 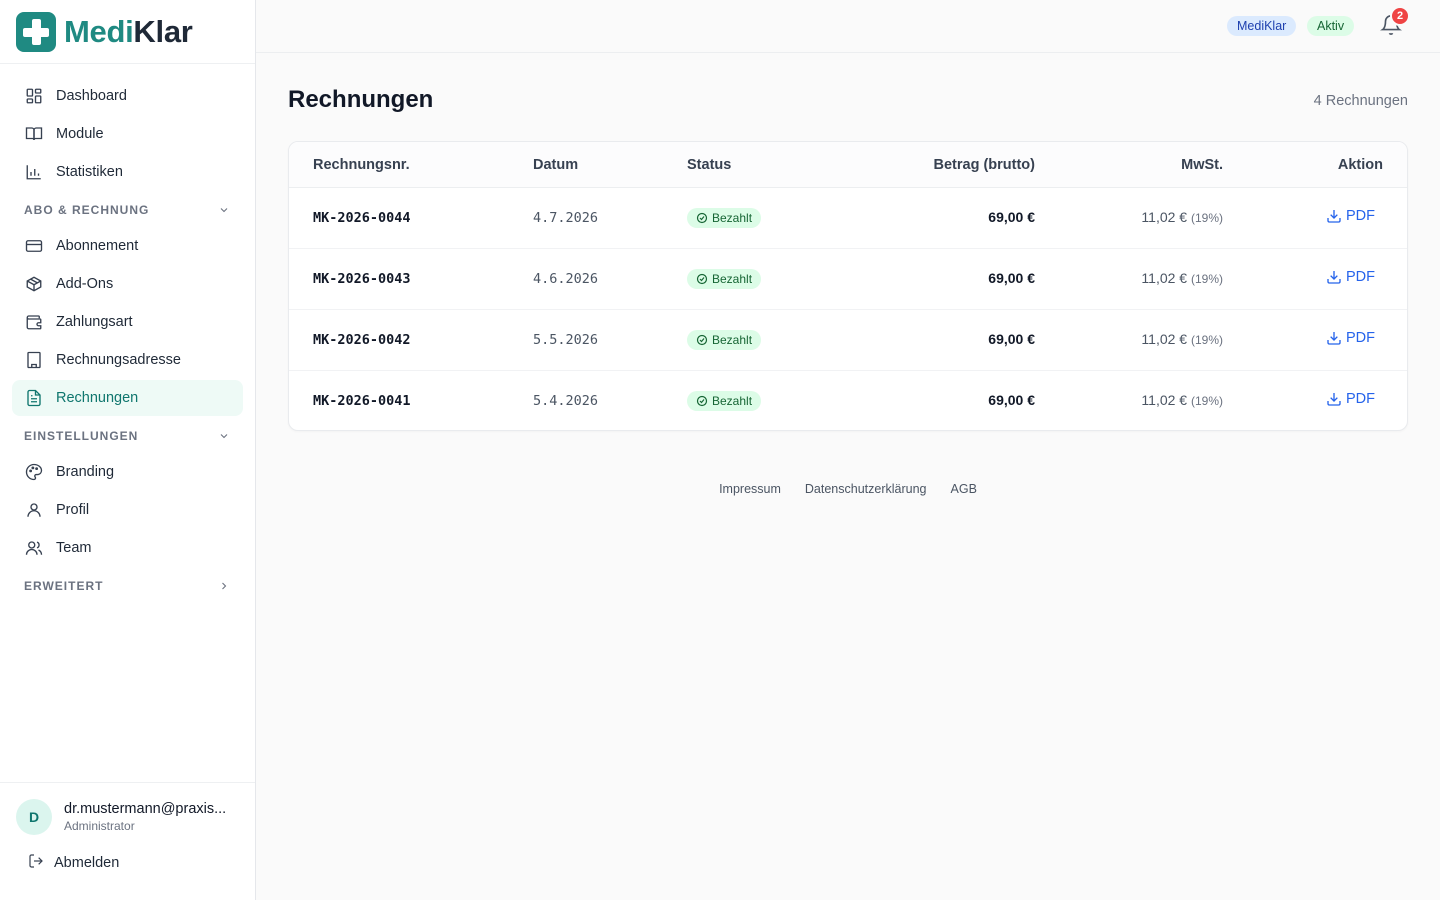 What do you see at coordinates (1202, 165) in the screenshot?
I see `column-header-tax: MwSt.` at bounding box center [1202, 165].